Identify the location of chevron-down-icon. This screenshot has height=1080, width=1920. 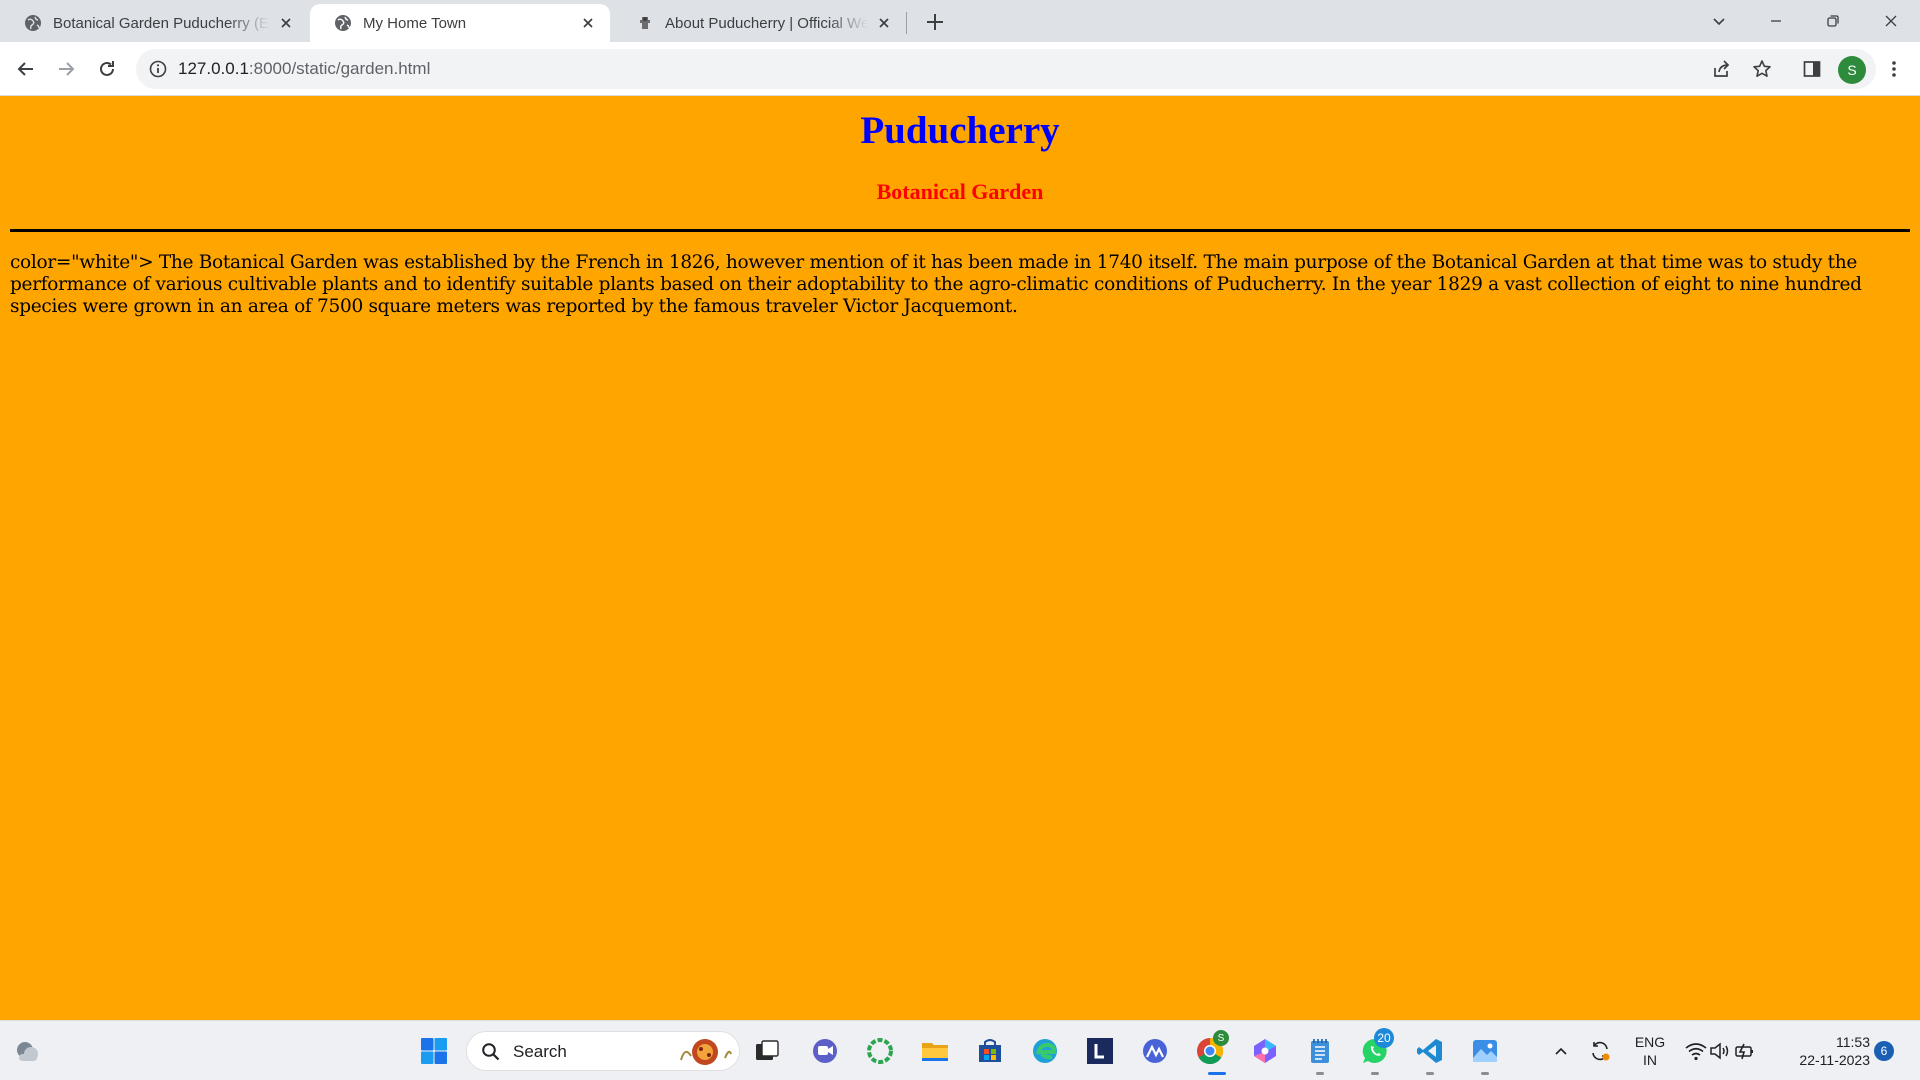
(1719, 22).